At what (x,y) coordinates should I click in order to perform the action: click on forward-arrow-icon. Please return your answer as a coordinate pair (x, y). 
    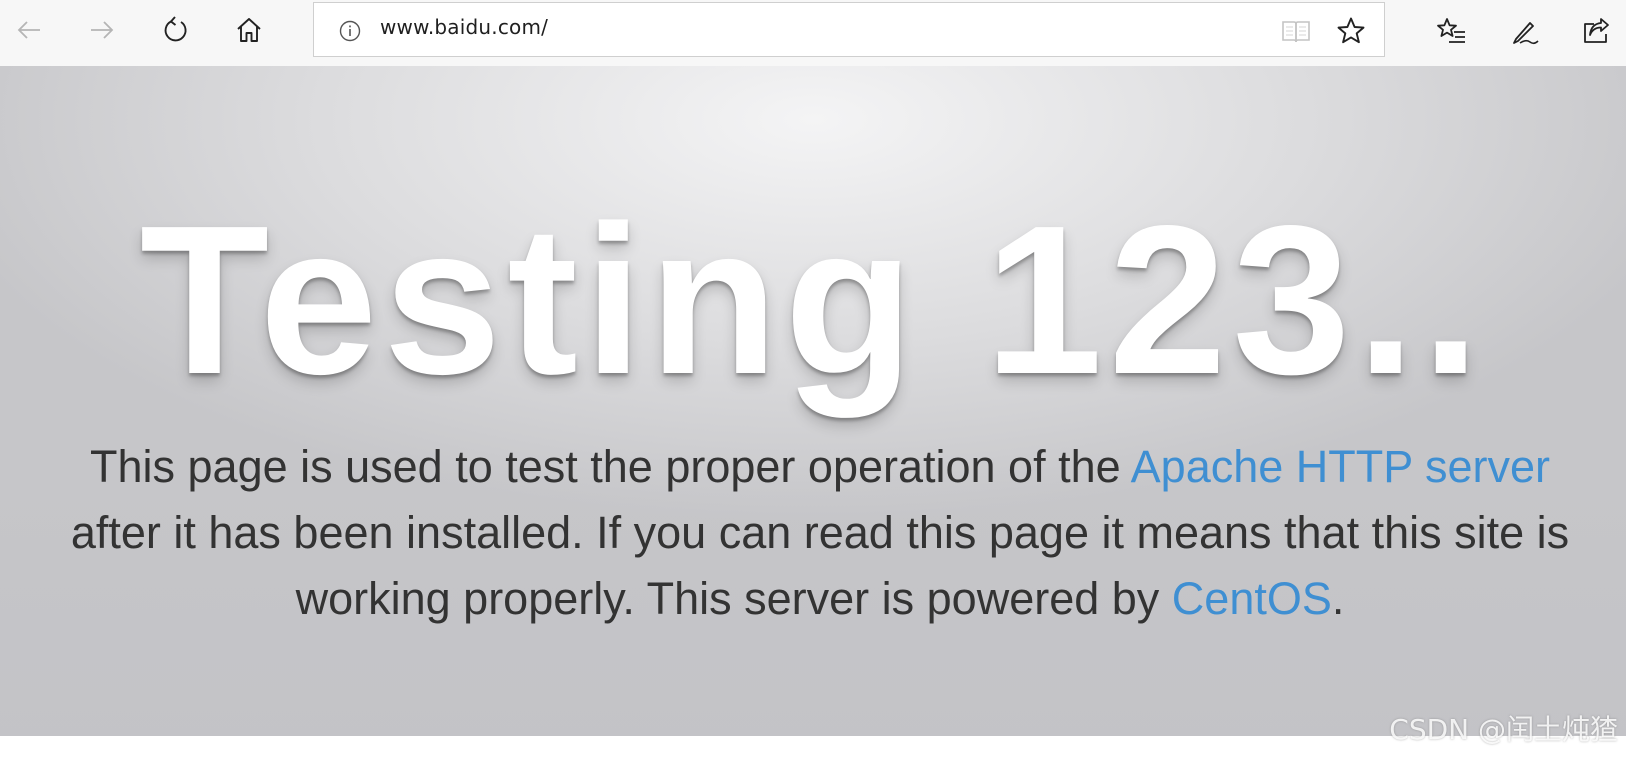
    Looking at the image, I should click on (102, 30).